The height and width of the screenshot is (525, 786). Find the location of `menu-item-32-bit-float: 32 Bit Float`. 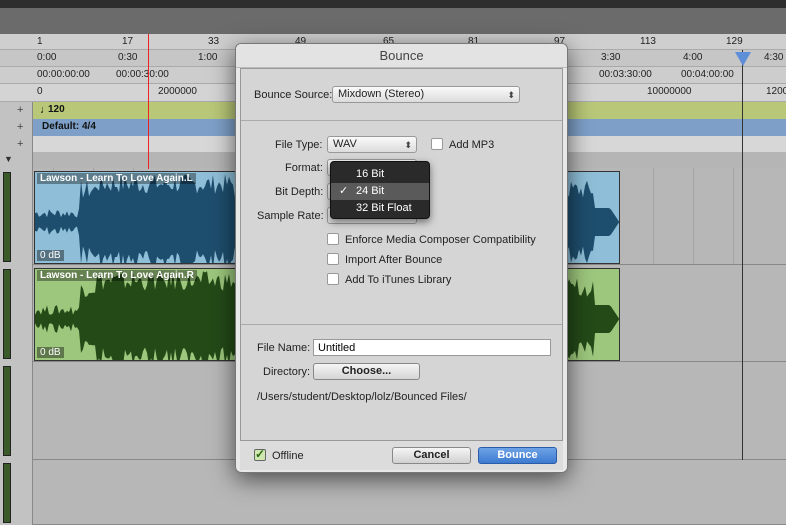

menu-item-32-bit-float: 32 Bit Float is located at coordinates (380, 208).